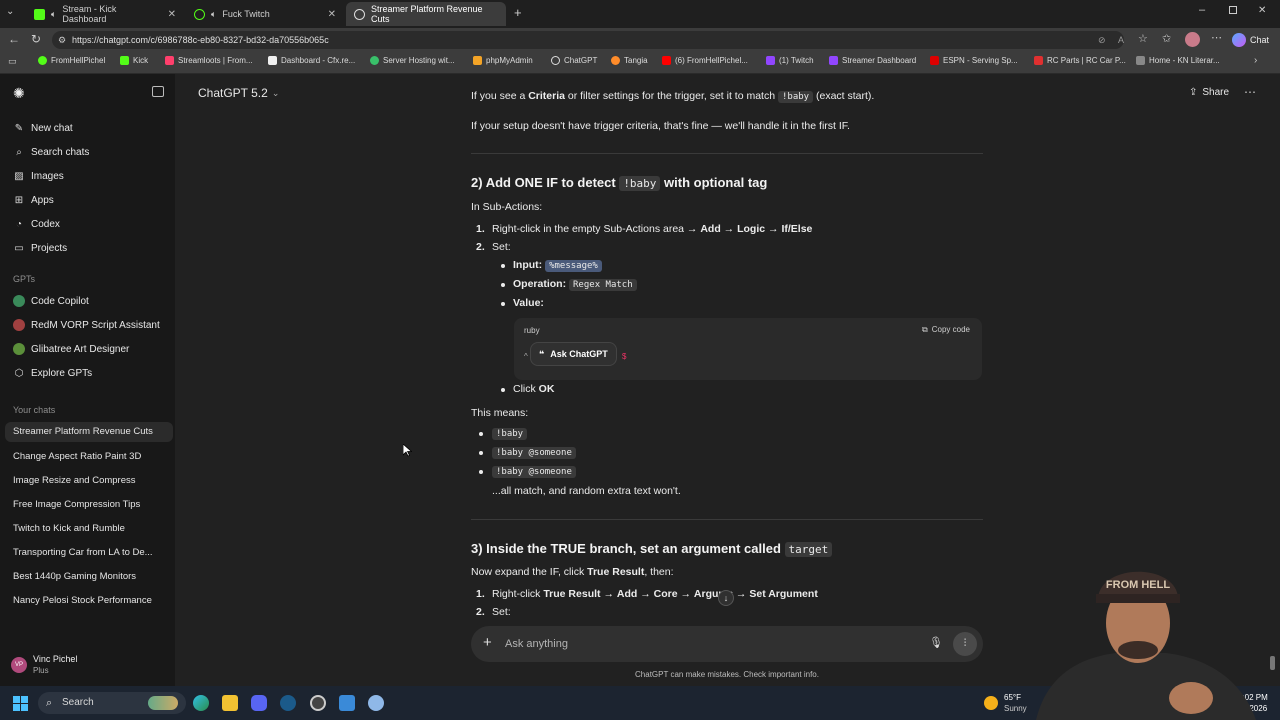  I want to click on chat-item: Twitch to Kick and Rumble, so click(69, 528).